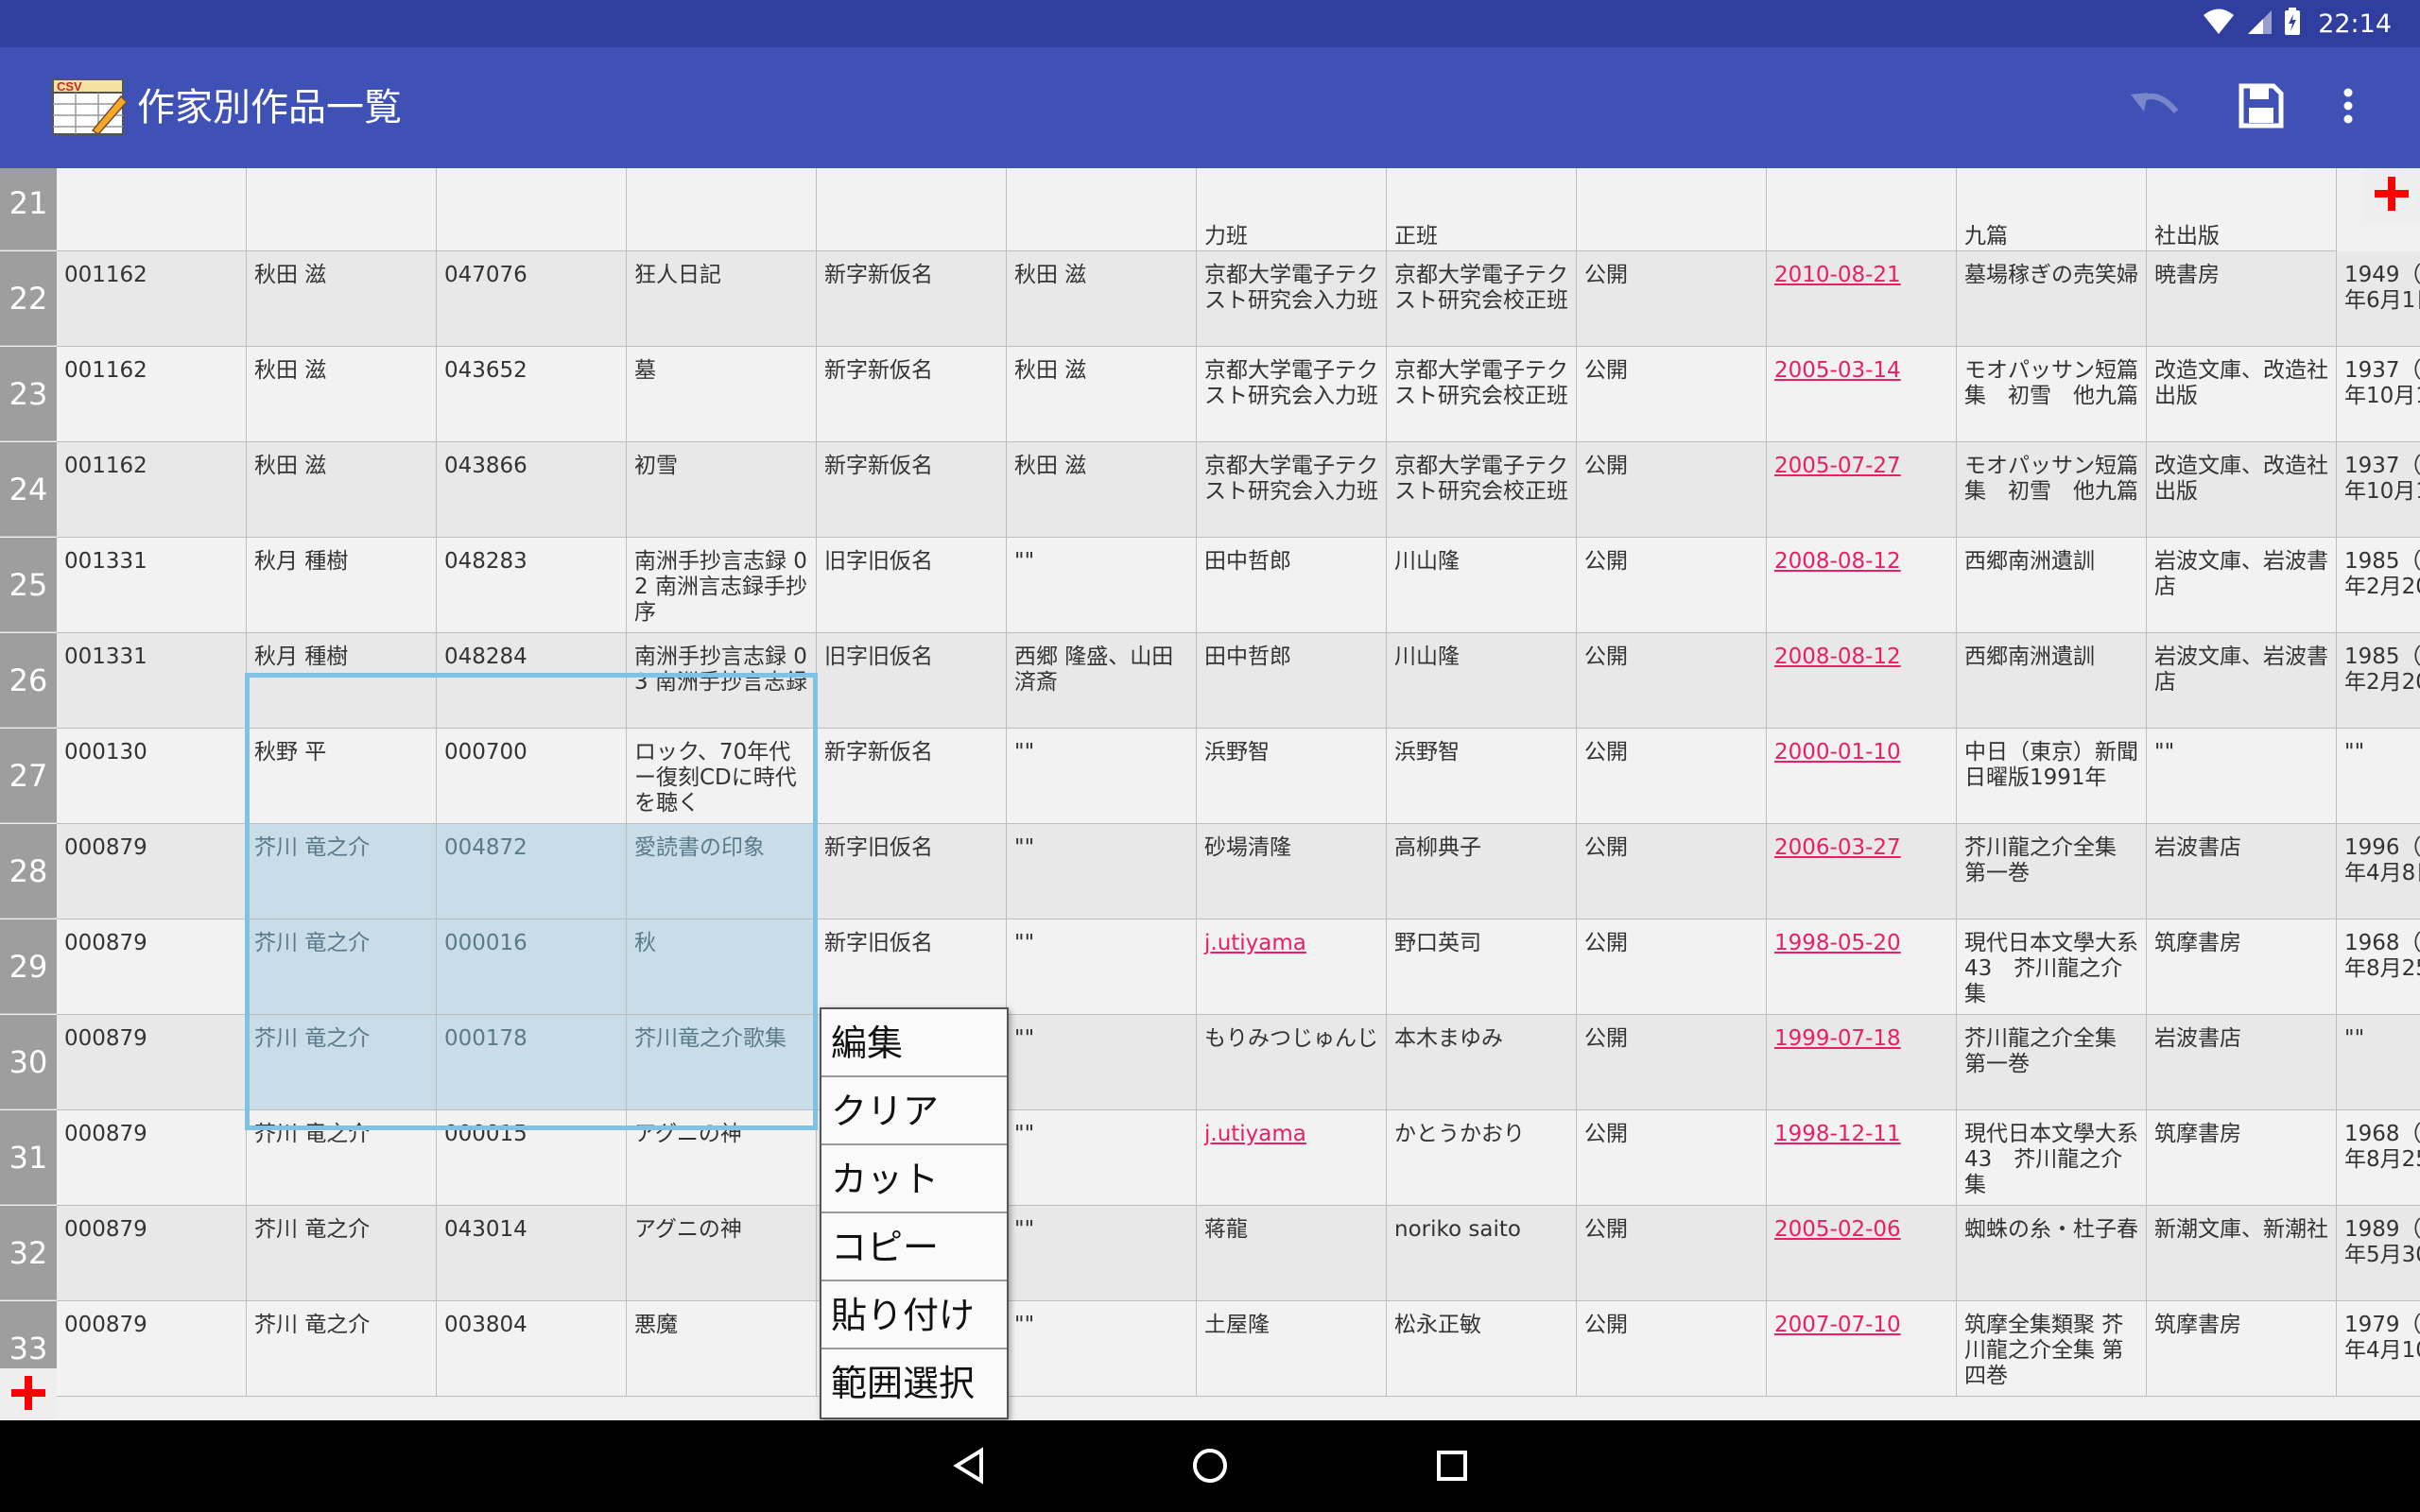 The width and height of the screenshot is (2420, 1512). What do you see at coordinates (2242, 1158) in the screenshot?
I see `table-cell: 筑摩書房` at bounding box center [2242, 1158].